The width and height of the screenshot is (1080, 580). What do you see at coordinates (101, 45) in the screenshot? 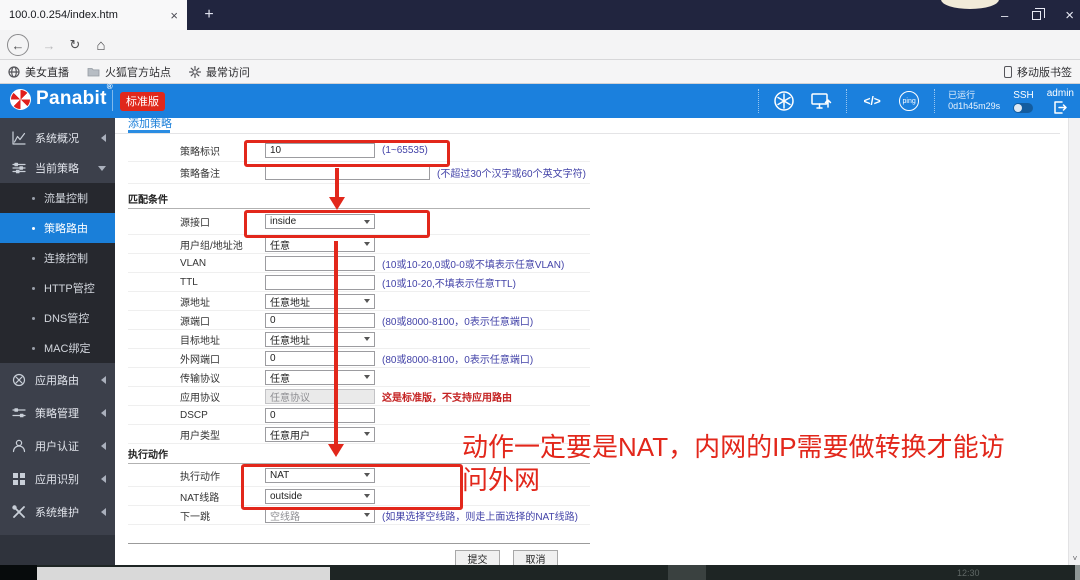
I see `home-button: ⌂` at bounding box center [101, 45].